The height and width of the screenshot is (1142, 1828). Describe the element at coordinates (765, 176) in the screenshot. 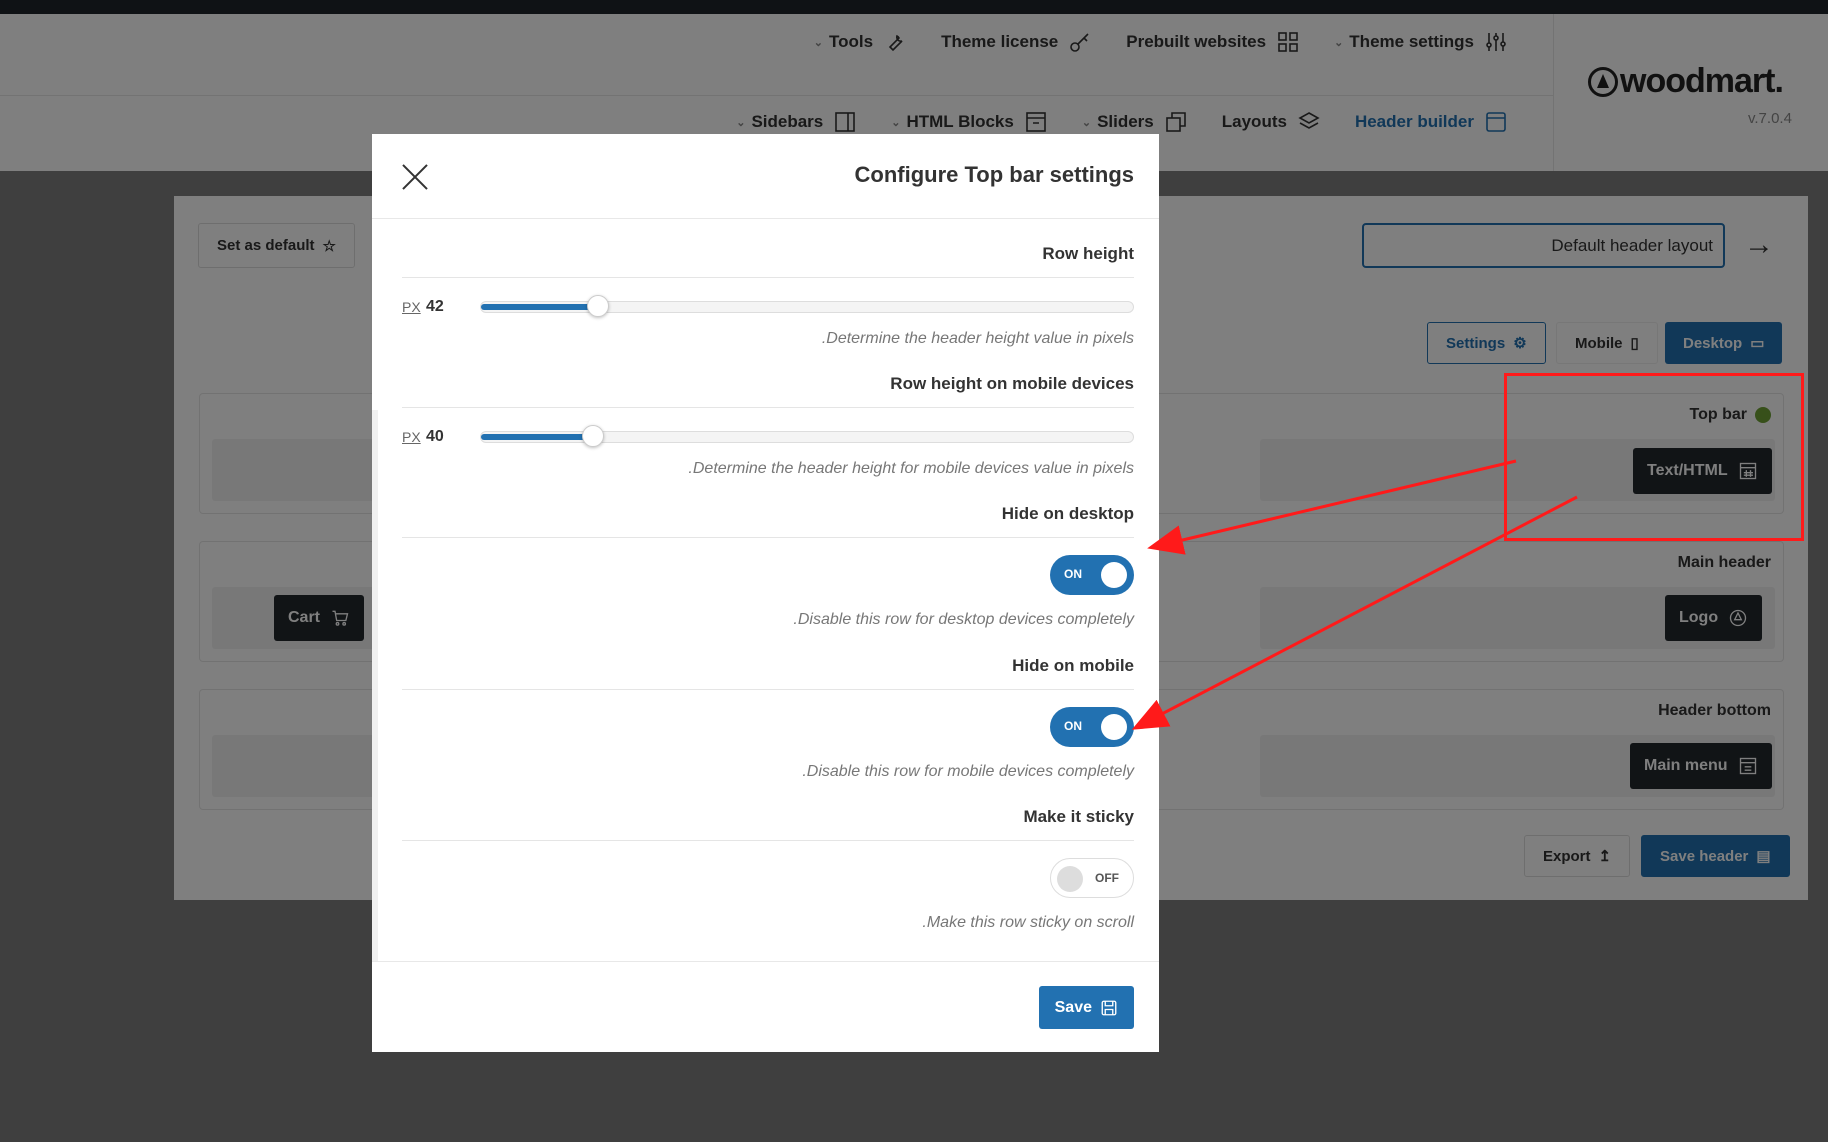

I see `modal-header: Configure Top bar settings` at that location.